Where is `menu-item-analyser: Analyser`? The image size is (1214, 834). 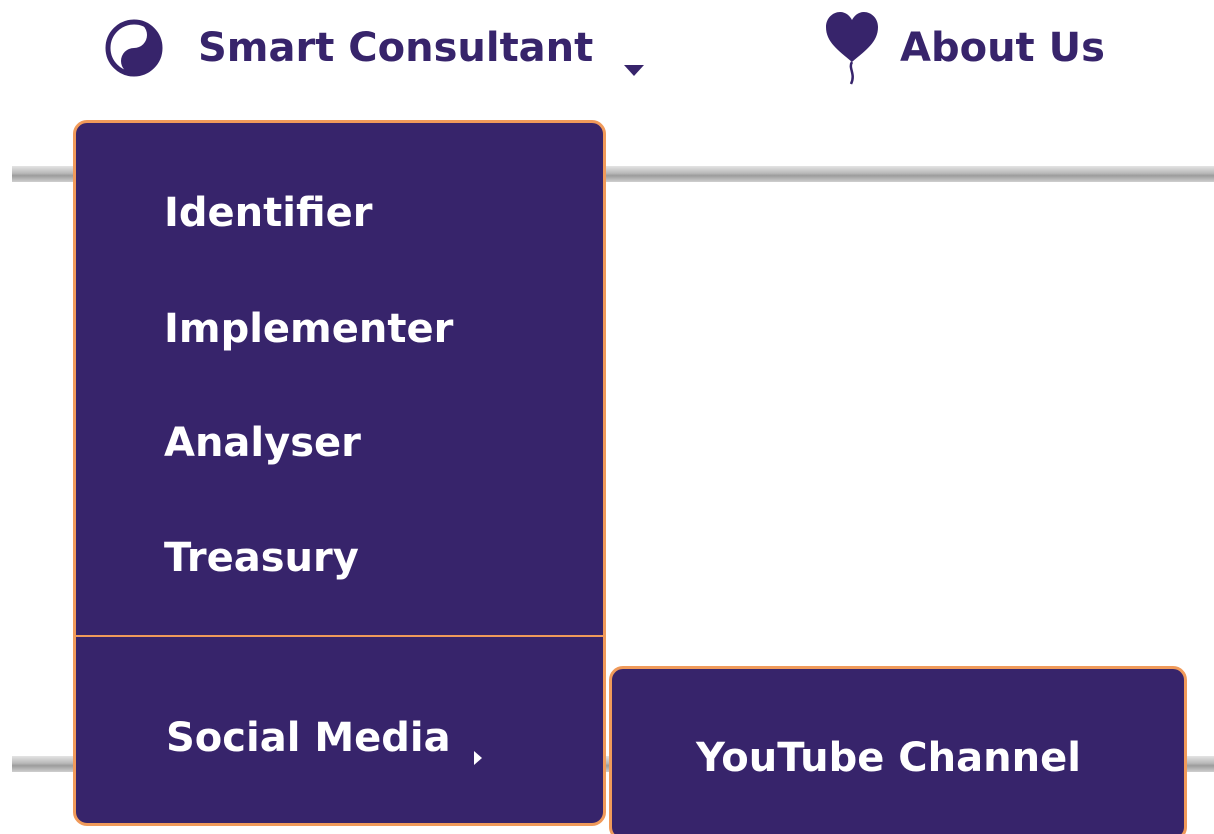
menu-item-analyser: Analyser is located at coordinates (262, 443).